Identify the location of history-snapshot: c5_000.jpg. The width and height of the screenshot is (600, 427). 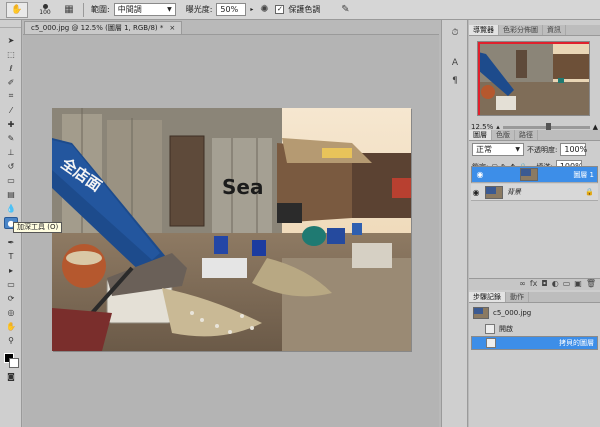
(534, 313).